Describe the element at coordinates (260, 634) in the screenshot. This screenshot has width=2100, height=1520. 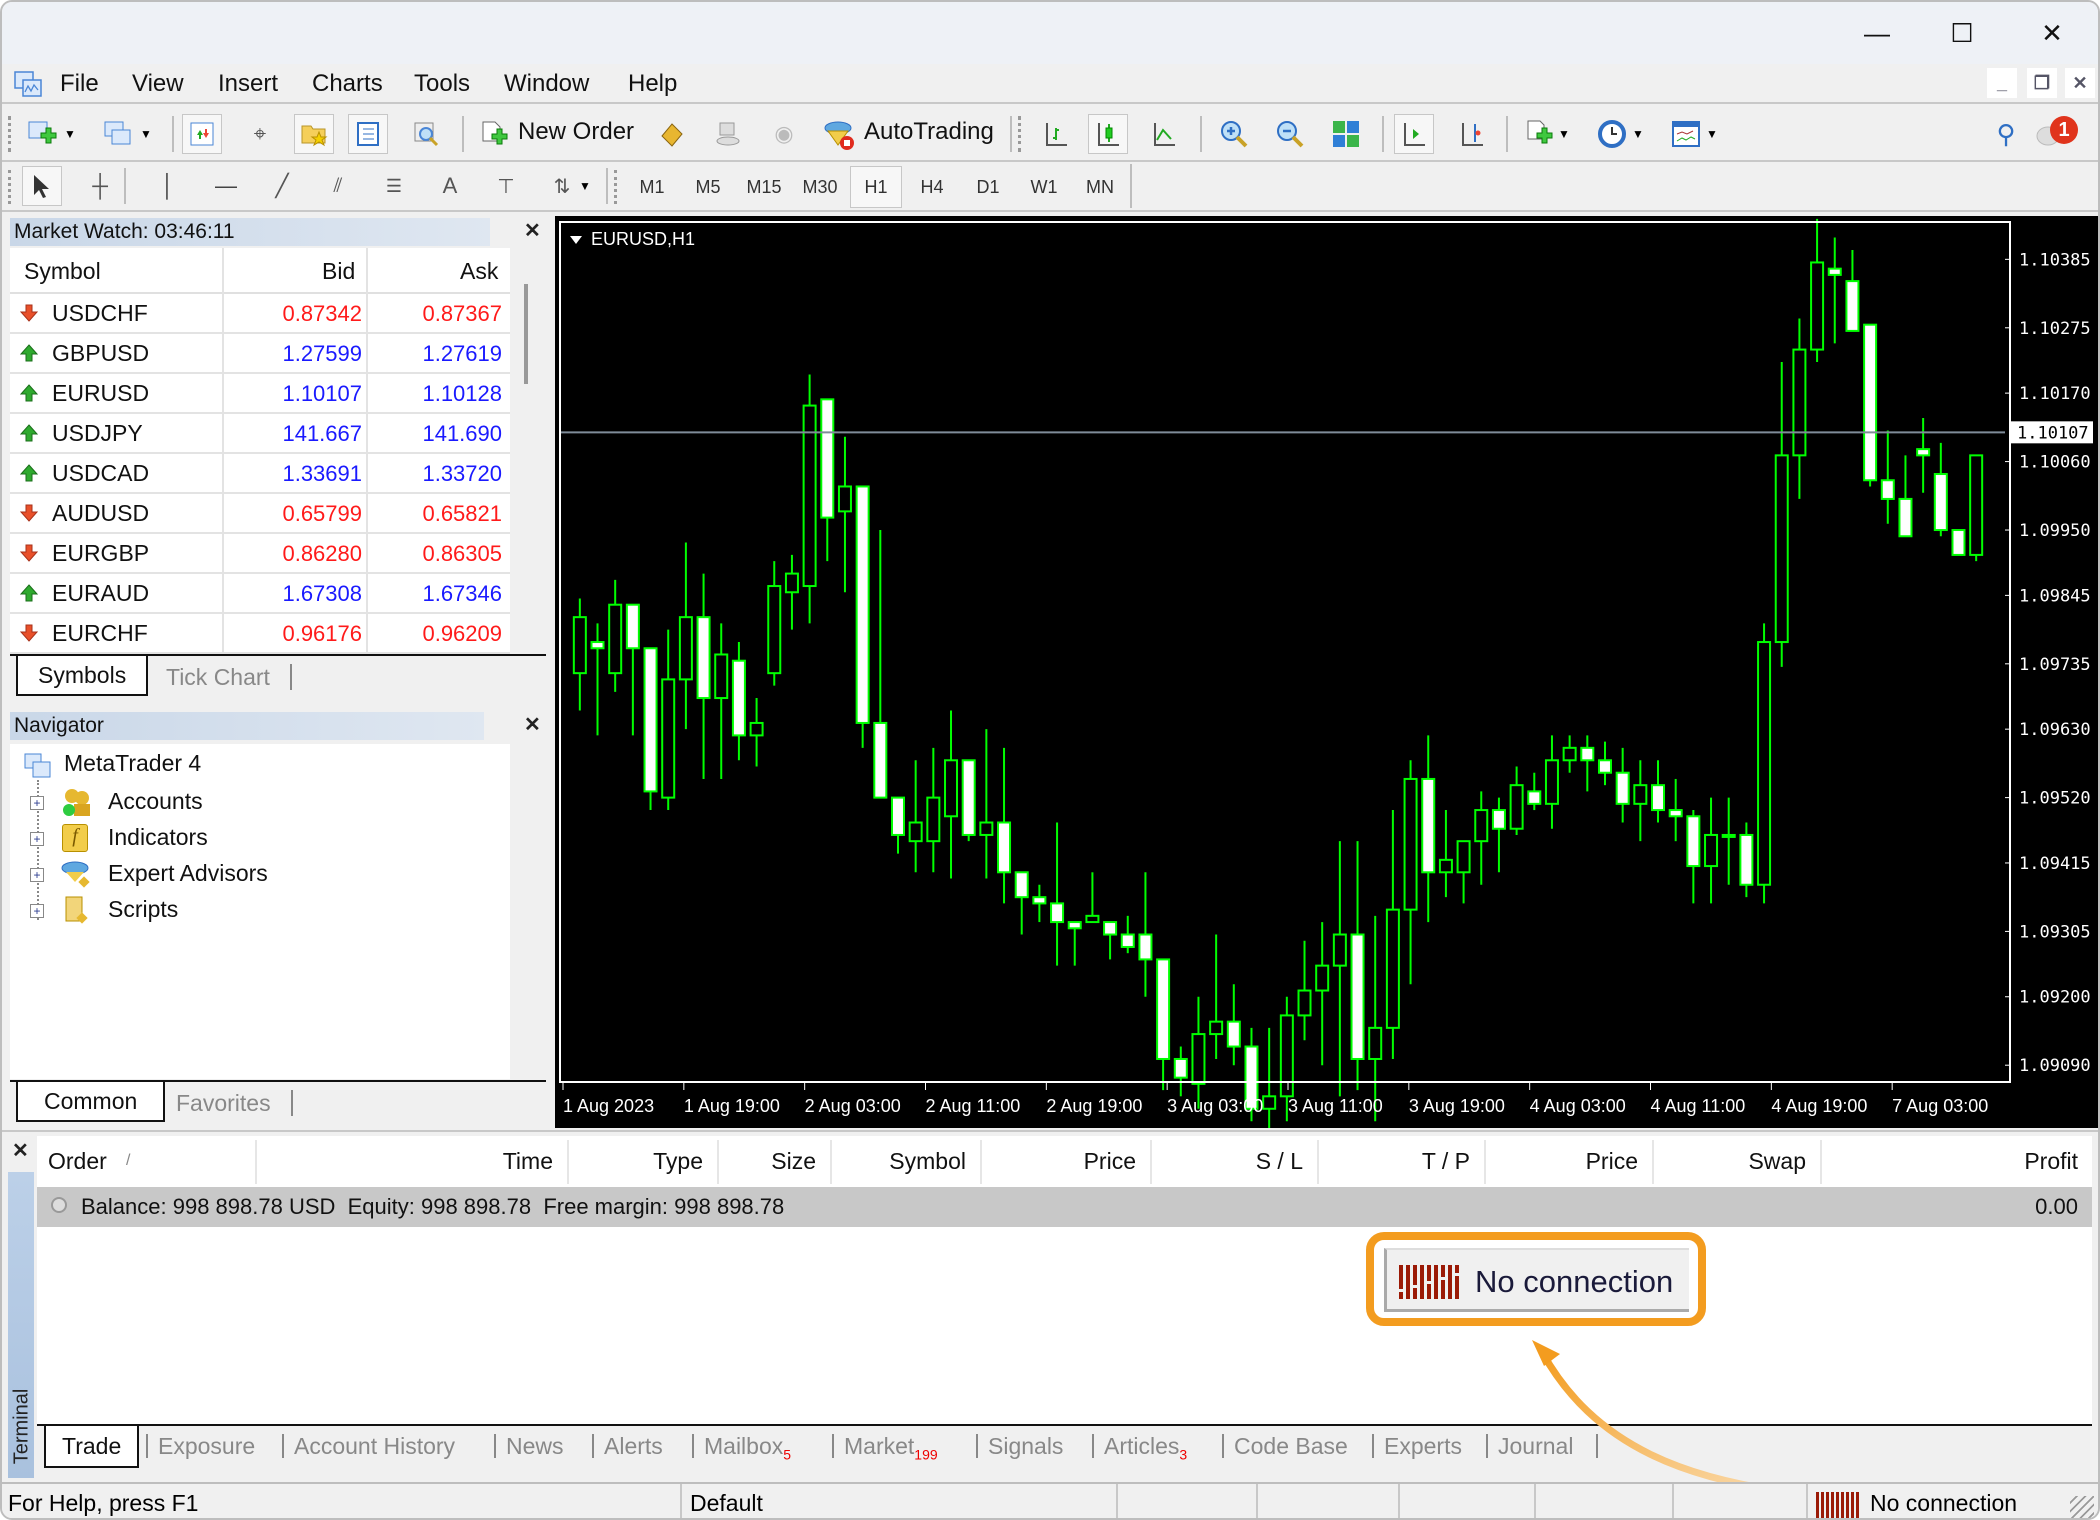
I see `market-watch-row: EURCHF 0.96176 0.96209` at that location.